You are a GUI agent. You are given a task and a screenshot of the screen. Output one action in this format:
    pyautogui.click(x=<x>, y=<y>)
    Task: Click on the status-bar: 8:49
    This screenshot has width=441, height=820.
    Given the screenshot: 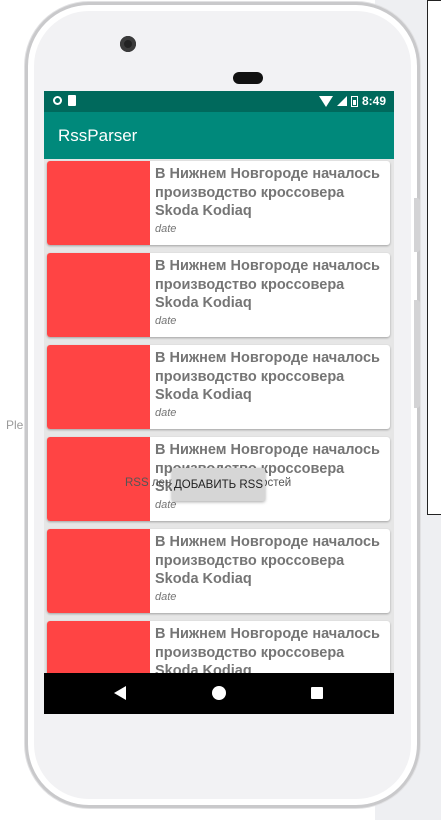 What is the action you would take?
    pyautogui.click(x=219, y=101)
    